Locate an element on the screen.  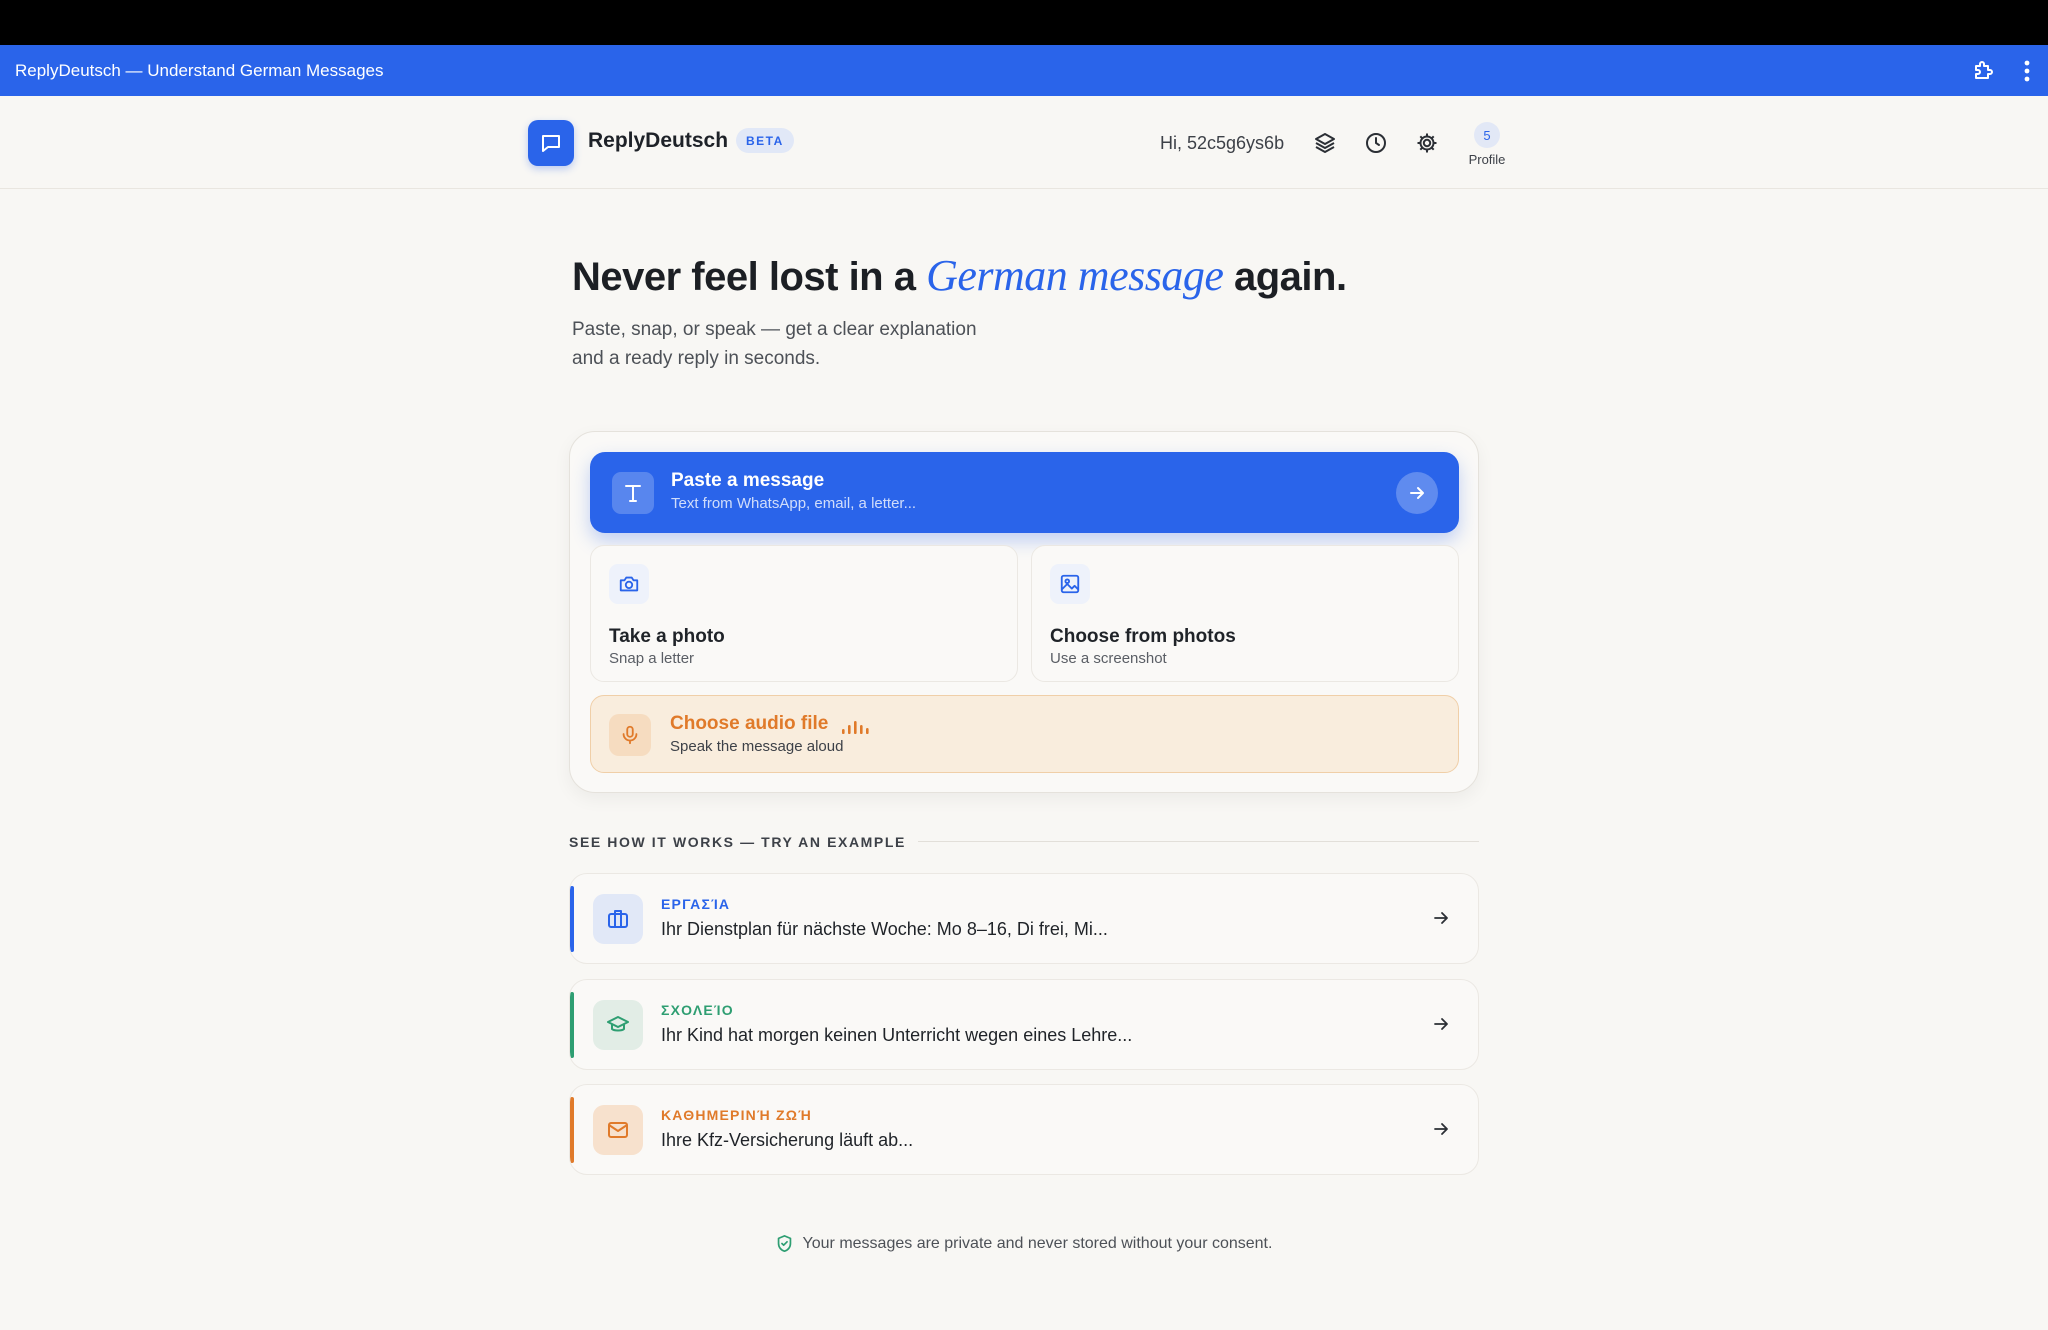
audio-wave-icon is located at coordinates (855, 727).